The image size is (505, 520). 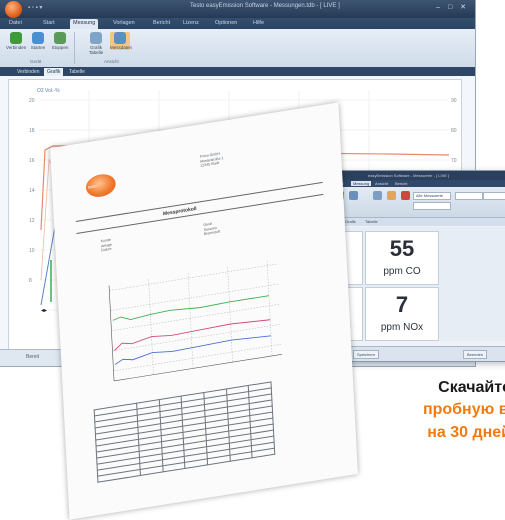 I want to click on zoom-control-icon: ◂▸, so click(x=44, y=311).